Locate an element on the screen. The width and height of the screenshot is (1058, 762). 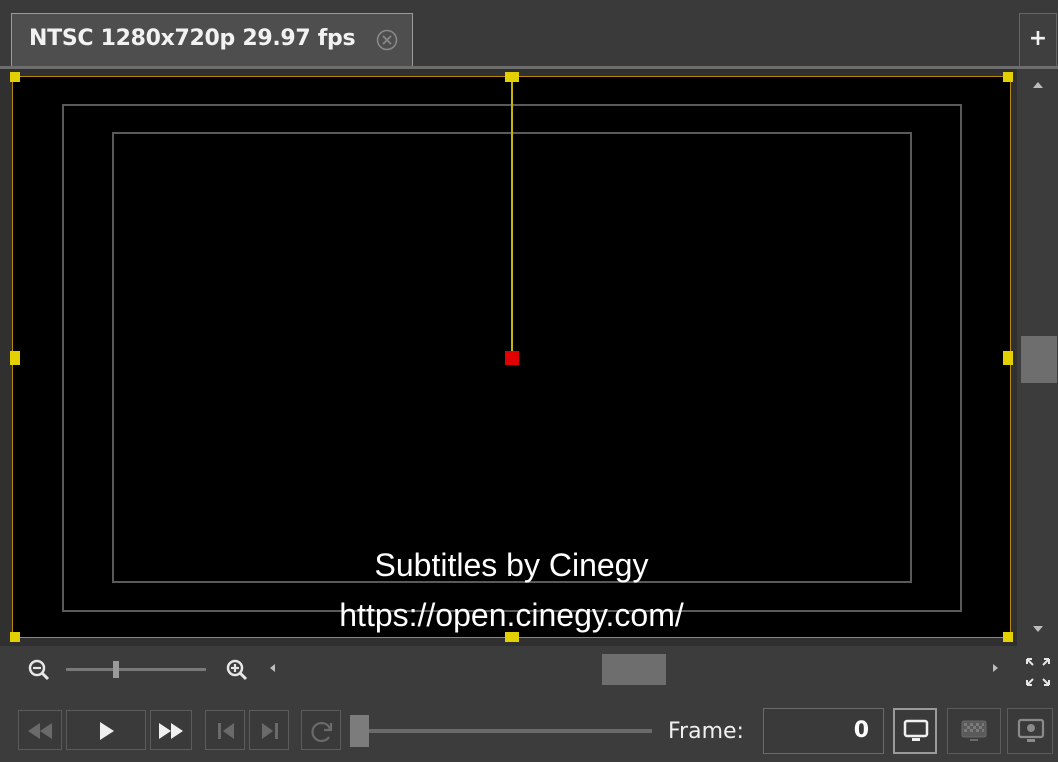
go-to-start-icon is located at coordinates (226, 731).